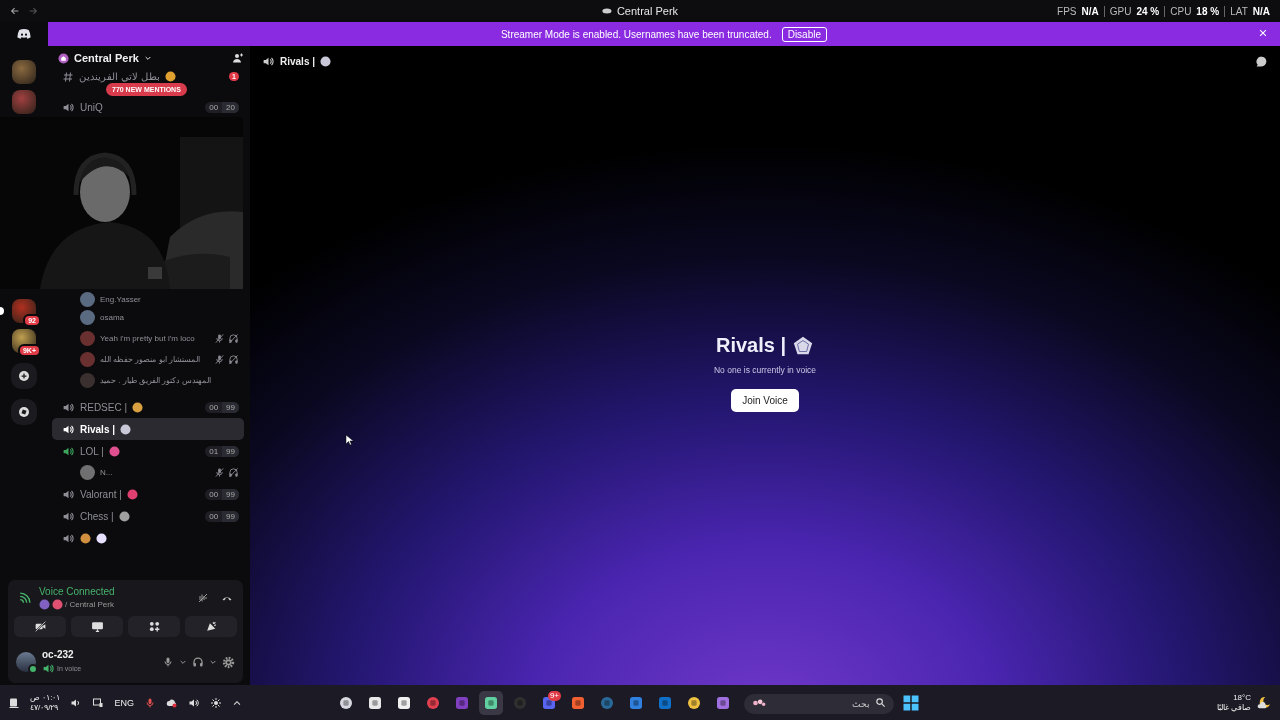 The image size is (1280, 720). What do you see at coordinates (2, 311) in the screenshot?
I see `unread-pip` at bounding box center [2, 311].